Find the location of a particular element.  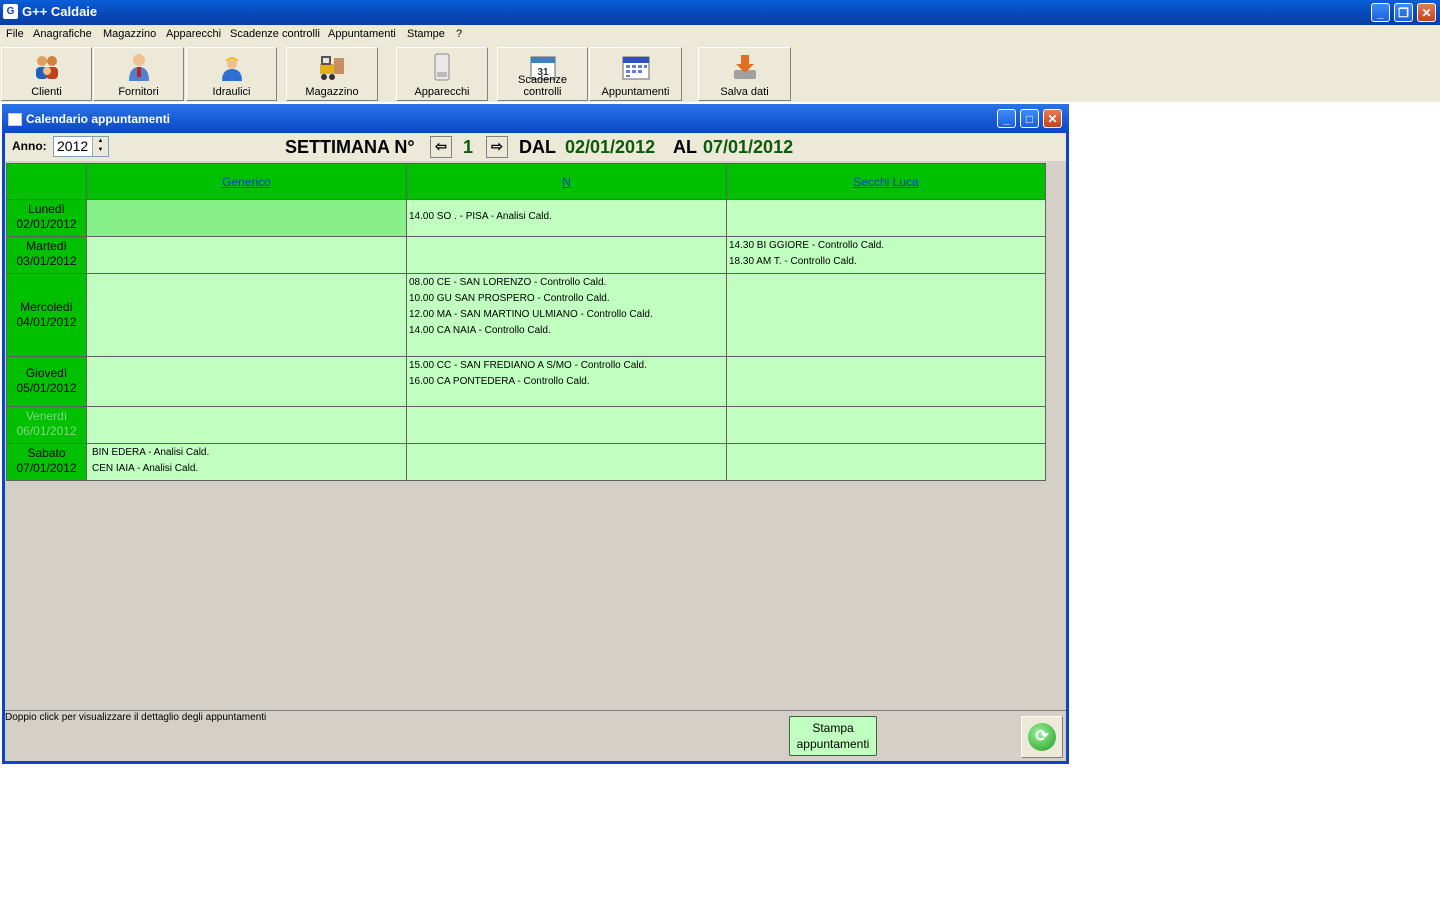

toolbar-scadenze-controlli-button: 31 Scadenze controlli is located at coordinates (542, 74).